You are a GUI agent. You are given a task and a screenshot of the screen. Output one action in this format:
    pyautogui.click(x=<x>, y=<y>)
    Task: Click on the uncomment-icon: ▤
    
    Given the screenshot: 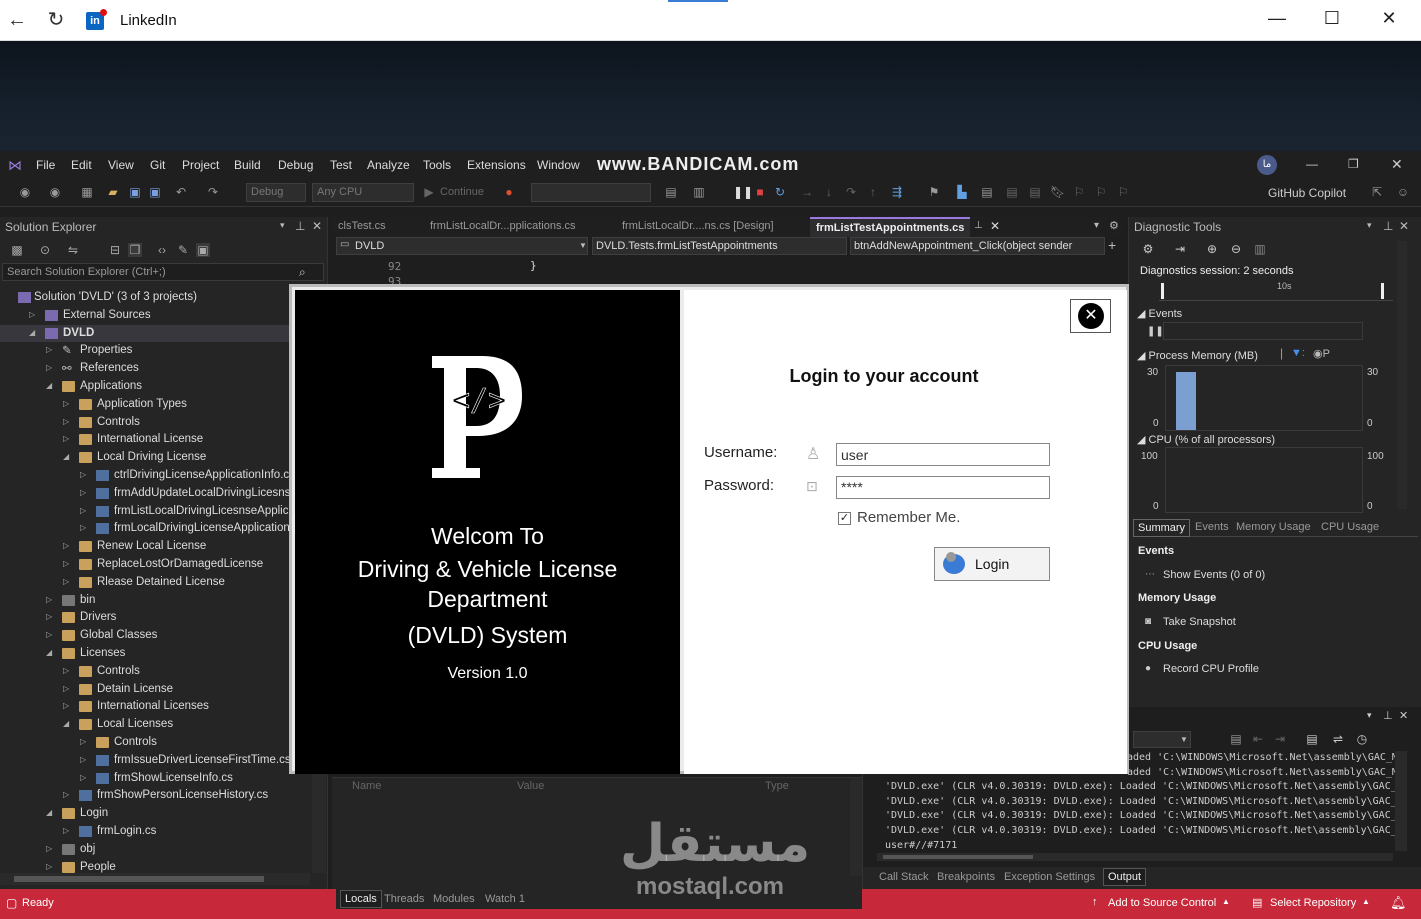 What is the action you would take?
    pyautogui.click(x=1012, y=192)
    